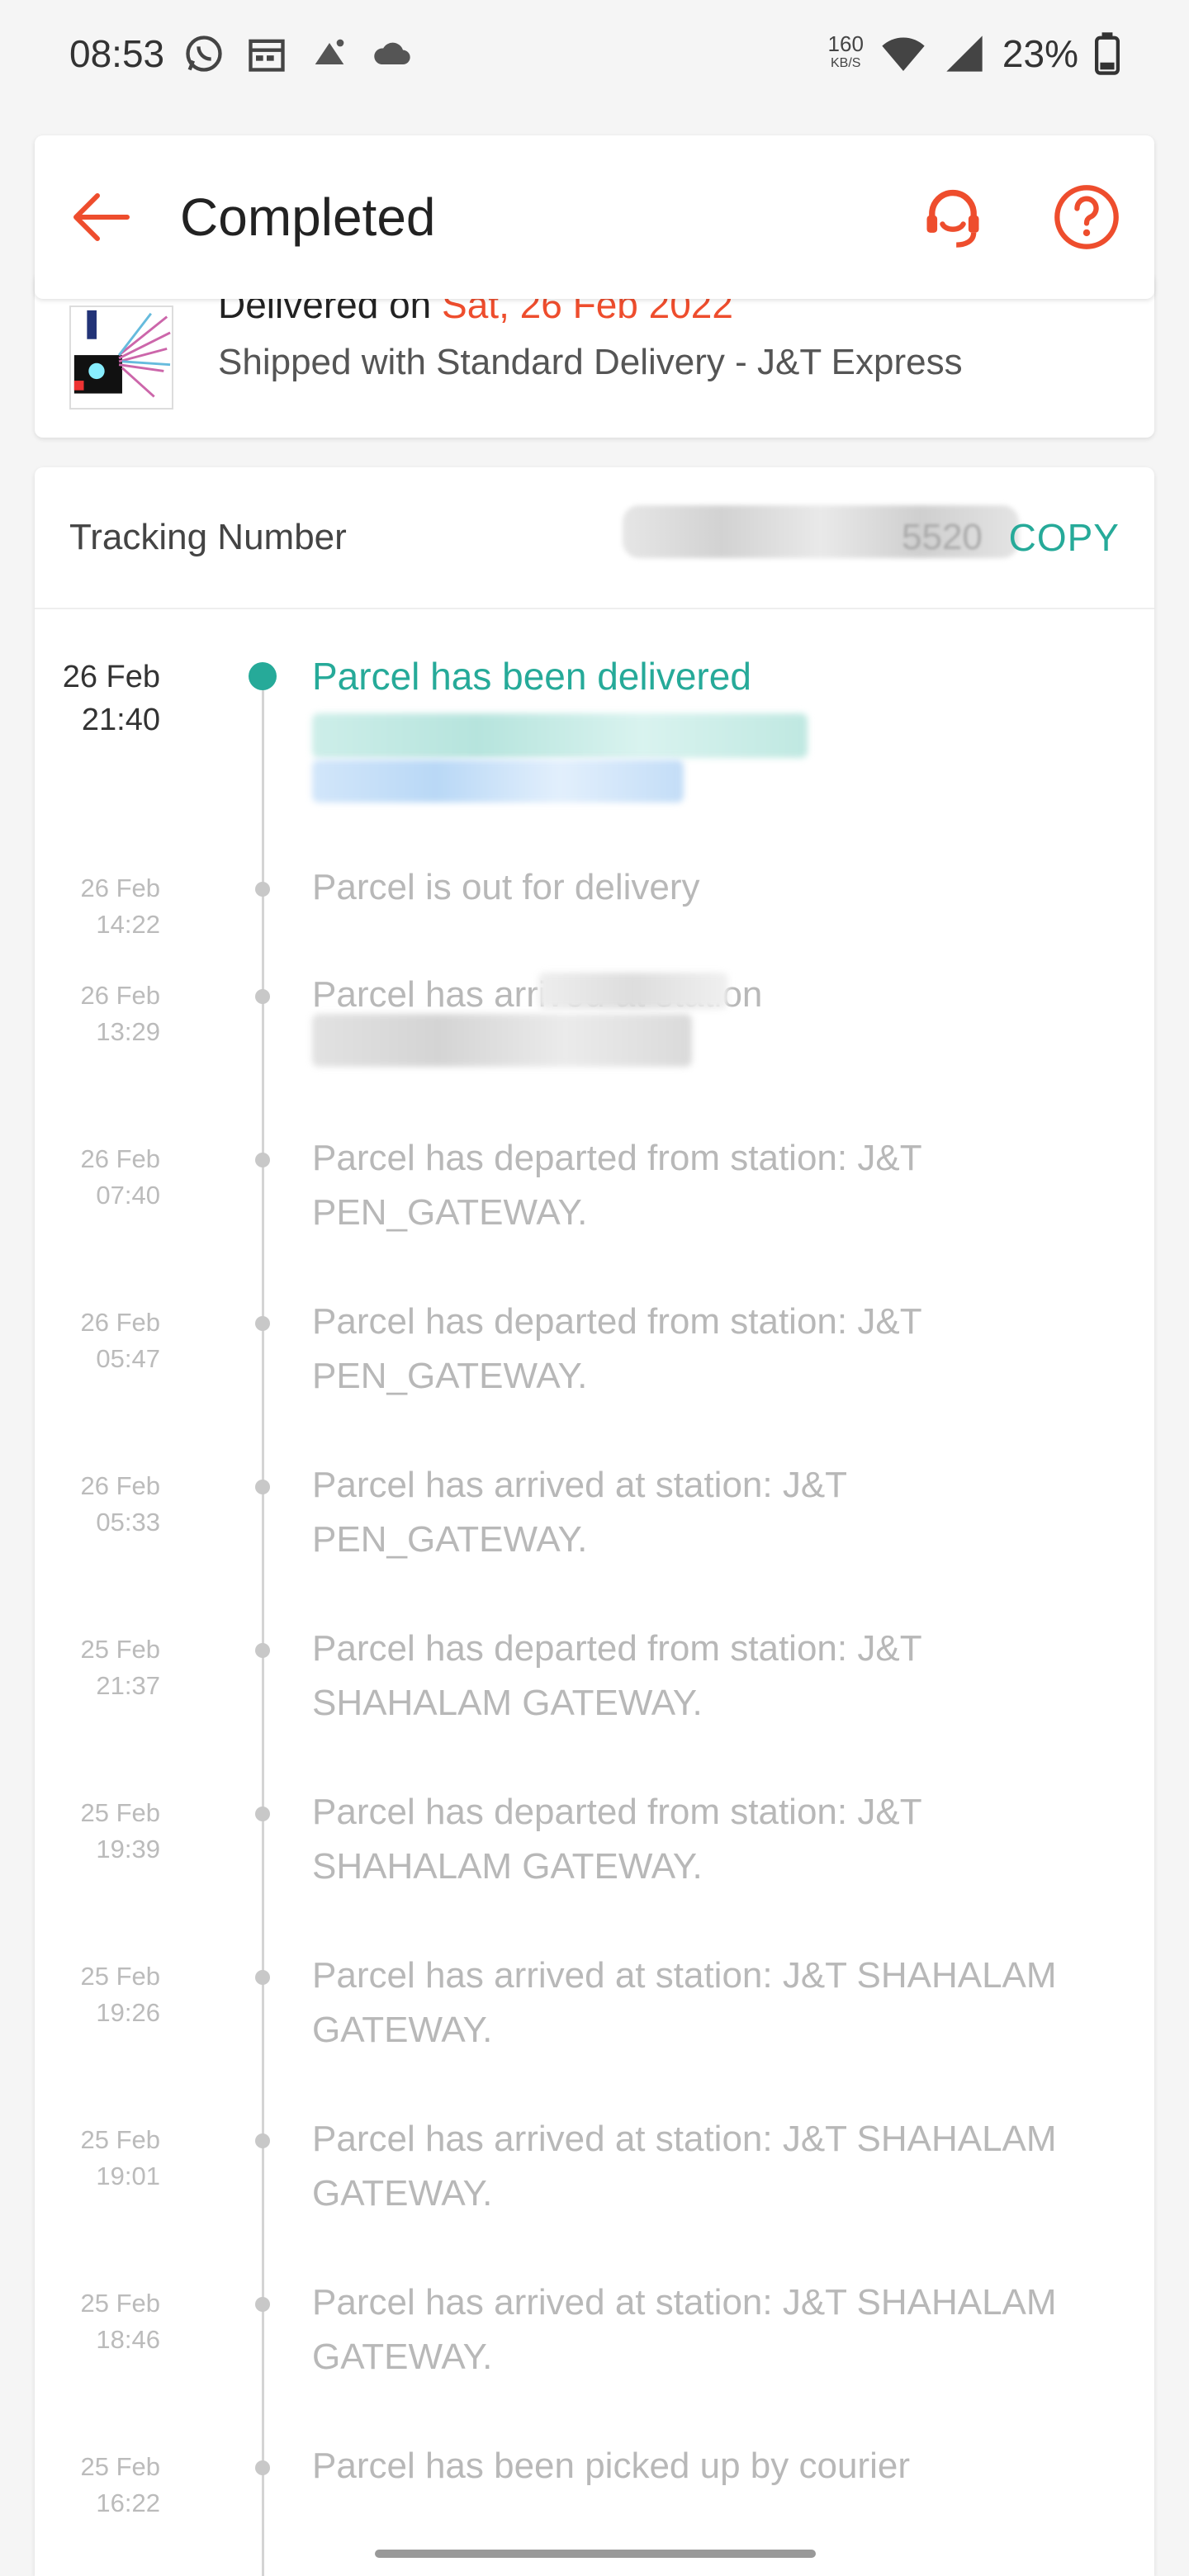 The width and height of the screenshot is (1189, 2576). What do you see at coordinates (120, 1994) in the screenshot?
I see `event-date: 25 Feb 19:26` at bounding box center [120, 1994].